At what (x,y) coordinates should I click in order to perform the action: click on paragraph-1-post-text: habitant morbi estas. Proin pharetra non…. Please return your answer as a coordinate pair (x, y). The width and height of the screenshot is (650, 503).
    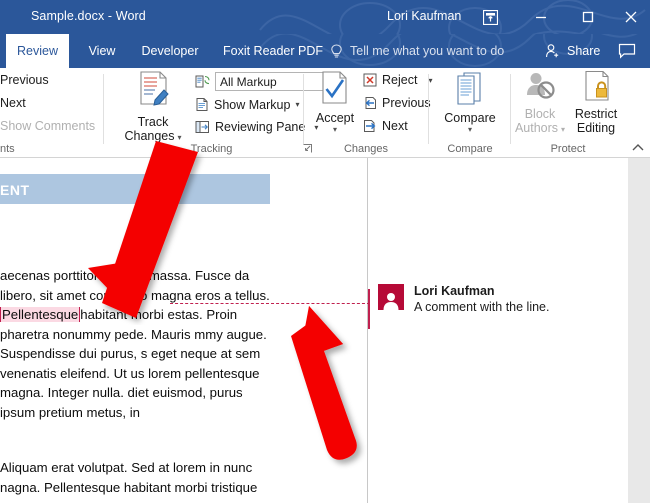
    Looking at the image, I should click on (133, 363).